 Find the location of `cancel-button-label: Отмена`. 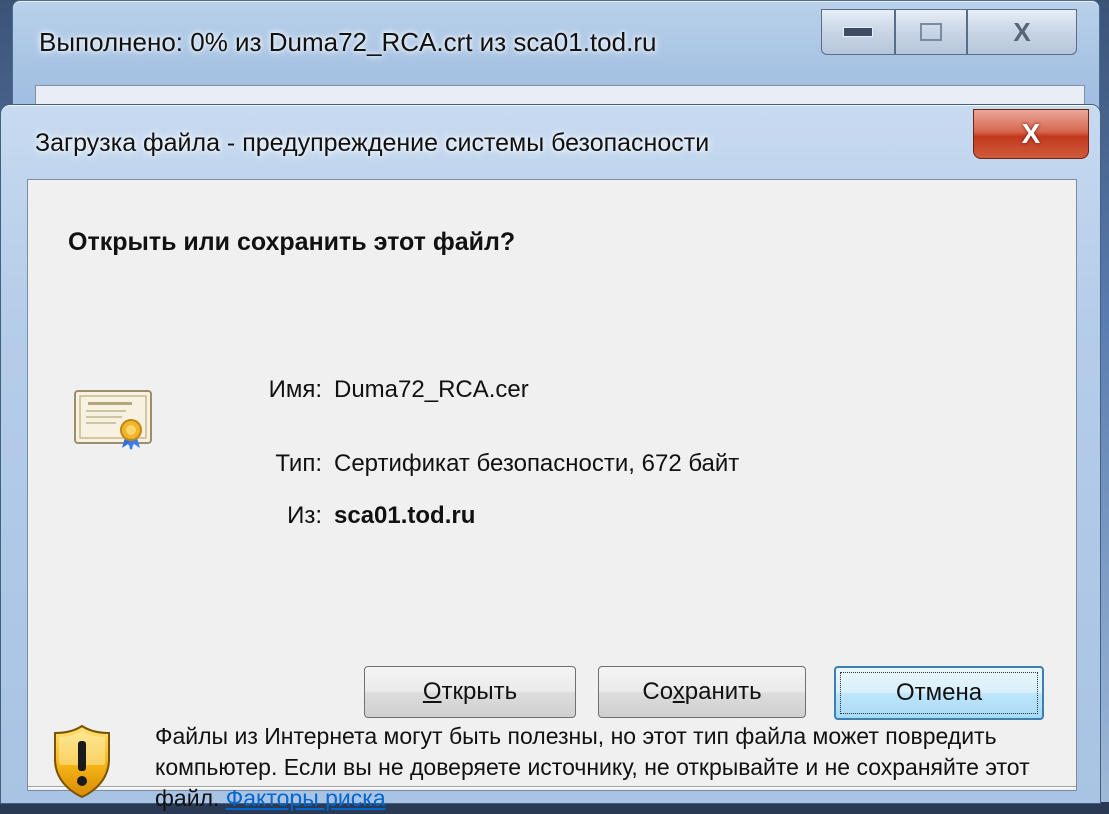

cancel-button-label: Отмена is located at coordinates (939, 692).